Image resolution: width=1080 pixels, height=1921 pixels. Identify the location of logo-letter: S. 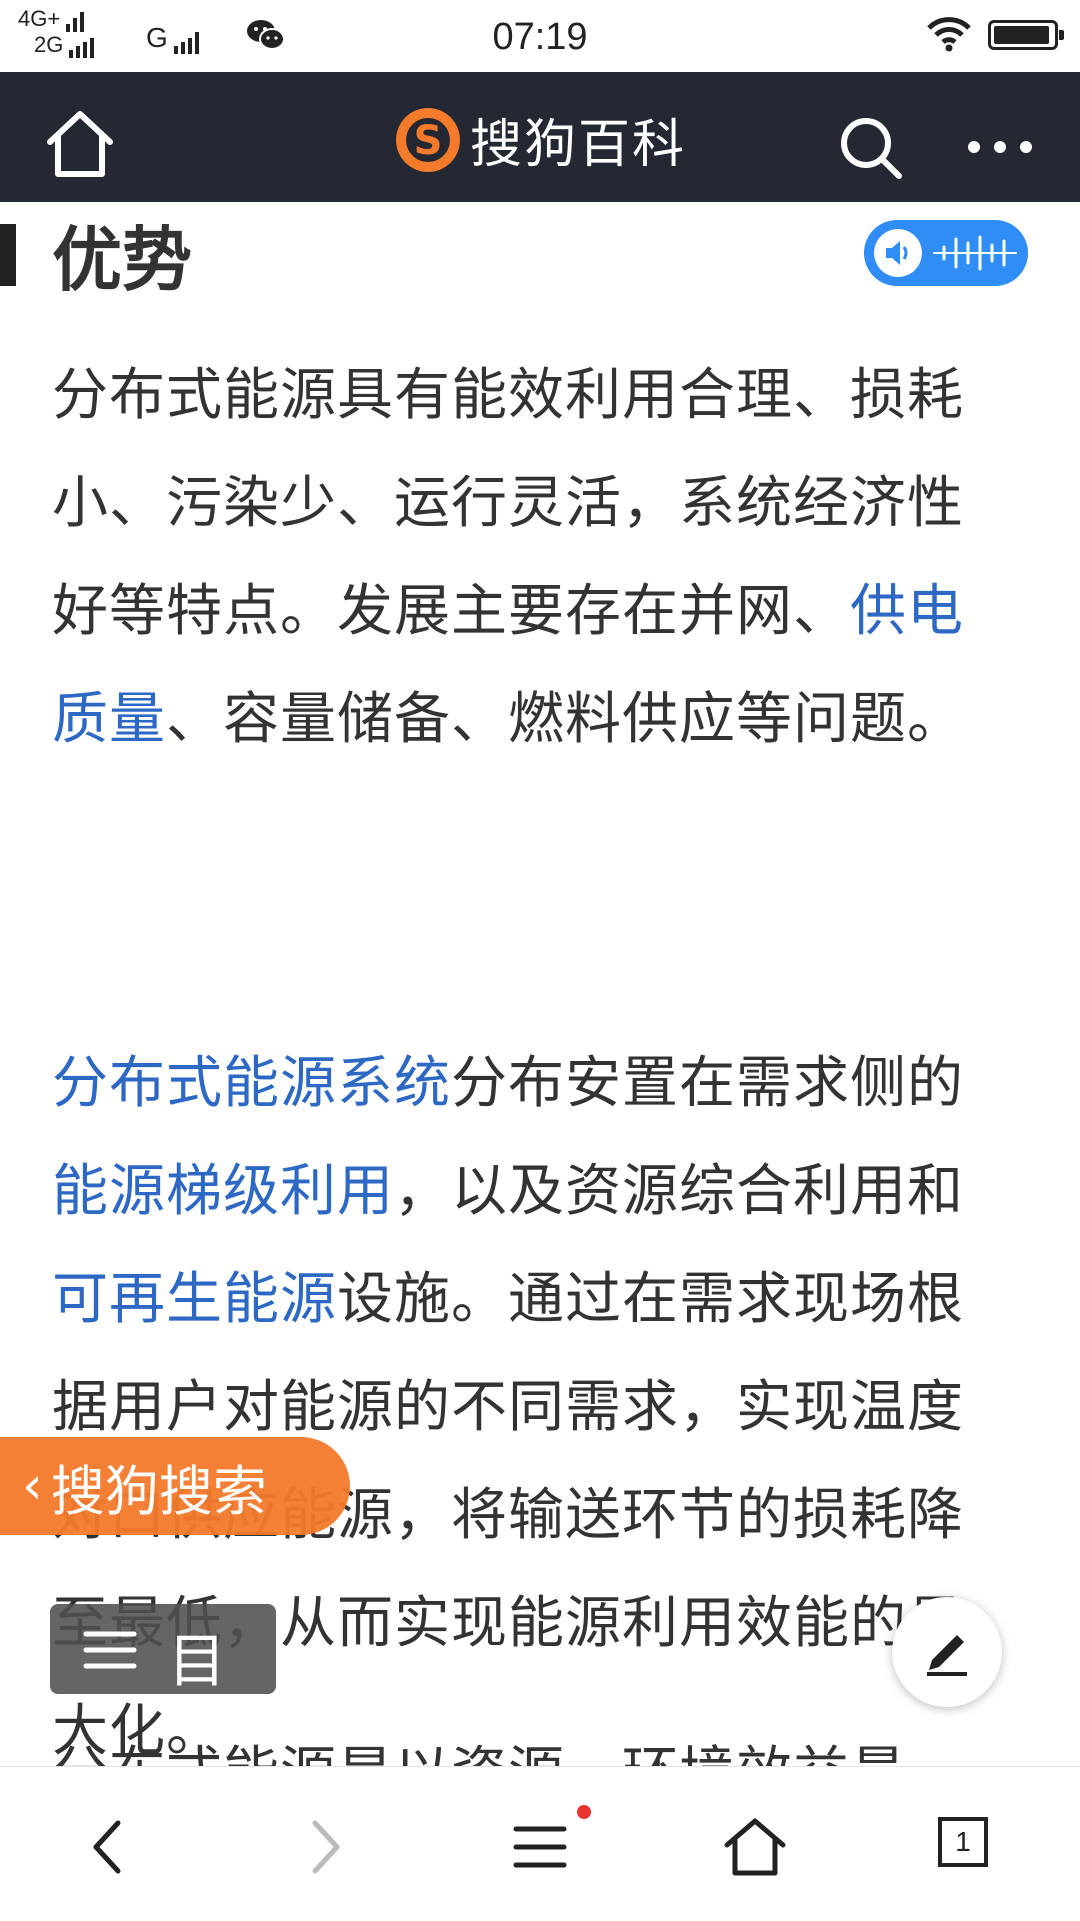
(428, 141).